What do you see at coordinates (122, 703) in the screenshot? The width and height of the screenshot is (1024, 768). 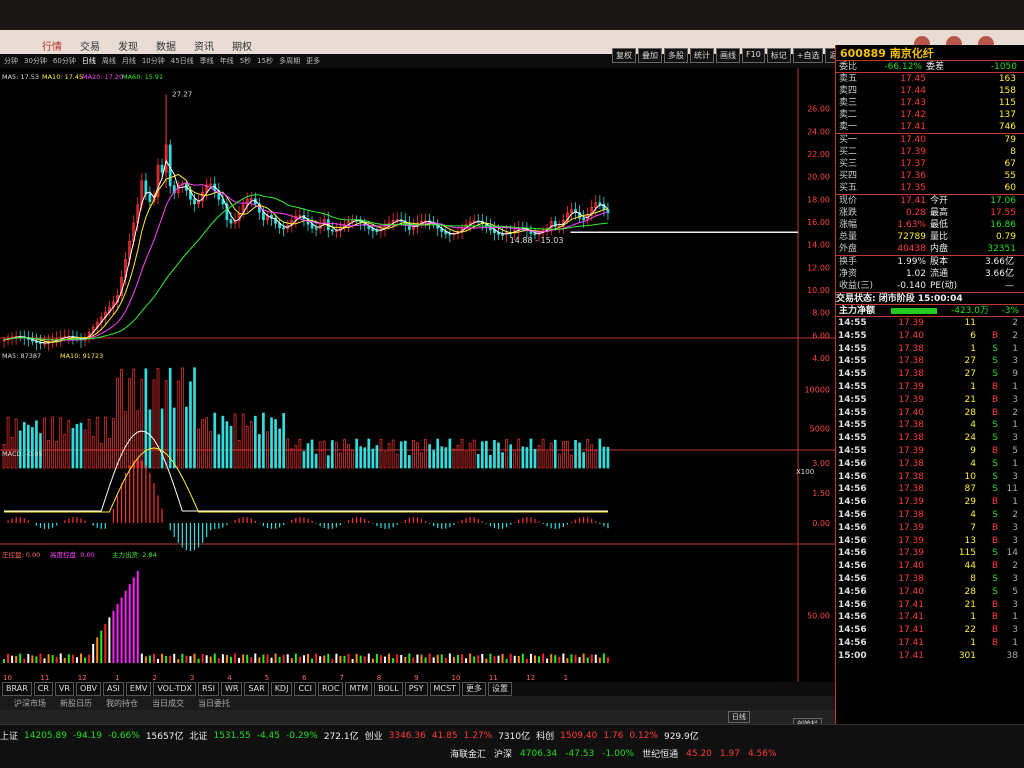 I see `bottom-tab-2: 我的持仓` at bounding box center [122, 703].